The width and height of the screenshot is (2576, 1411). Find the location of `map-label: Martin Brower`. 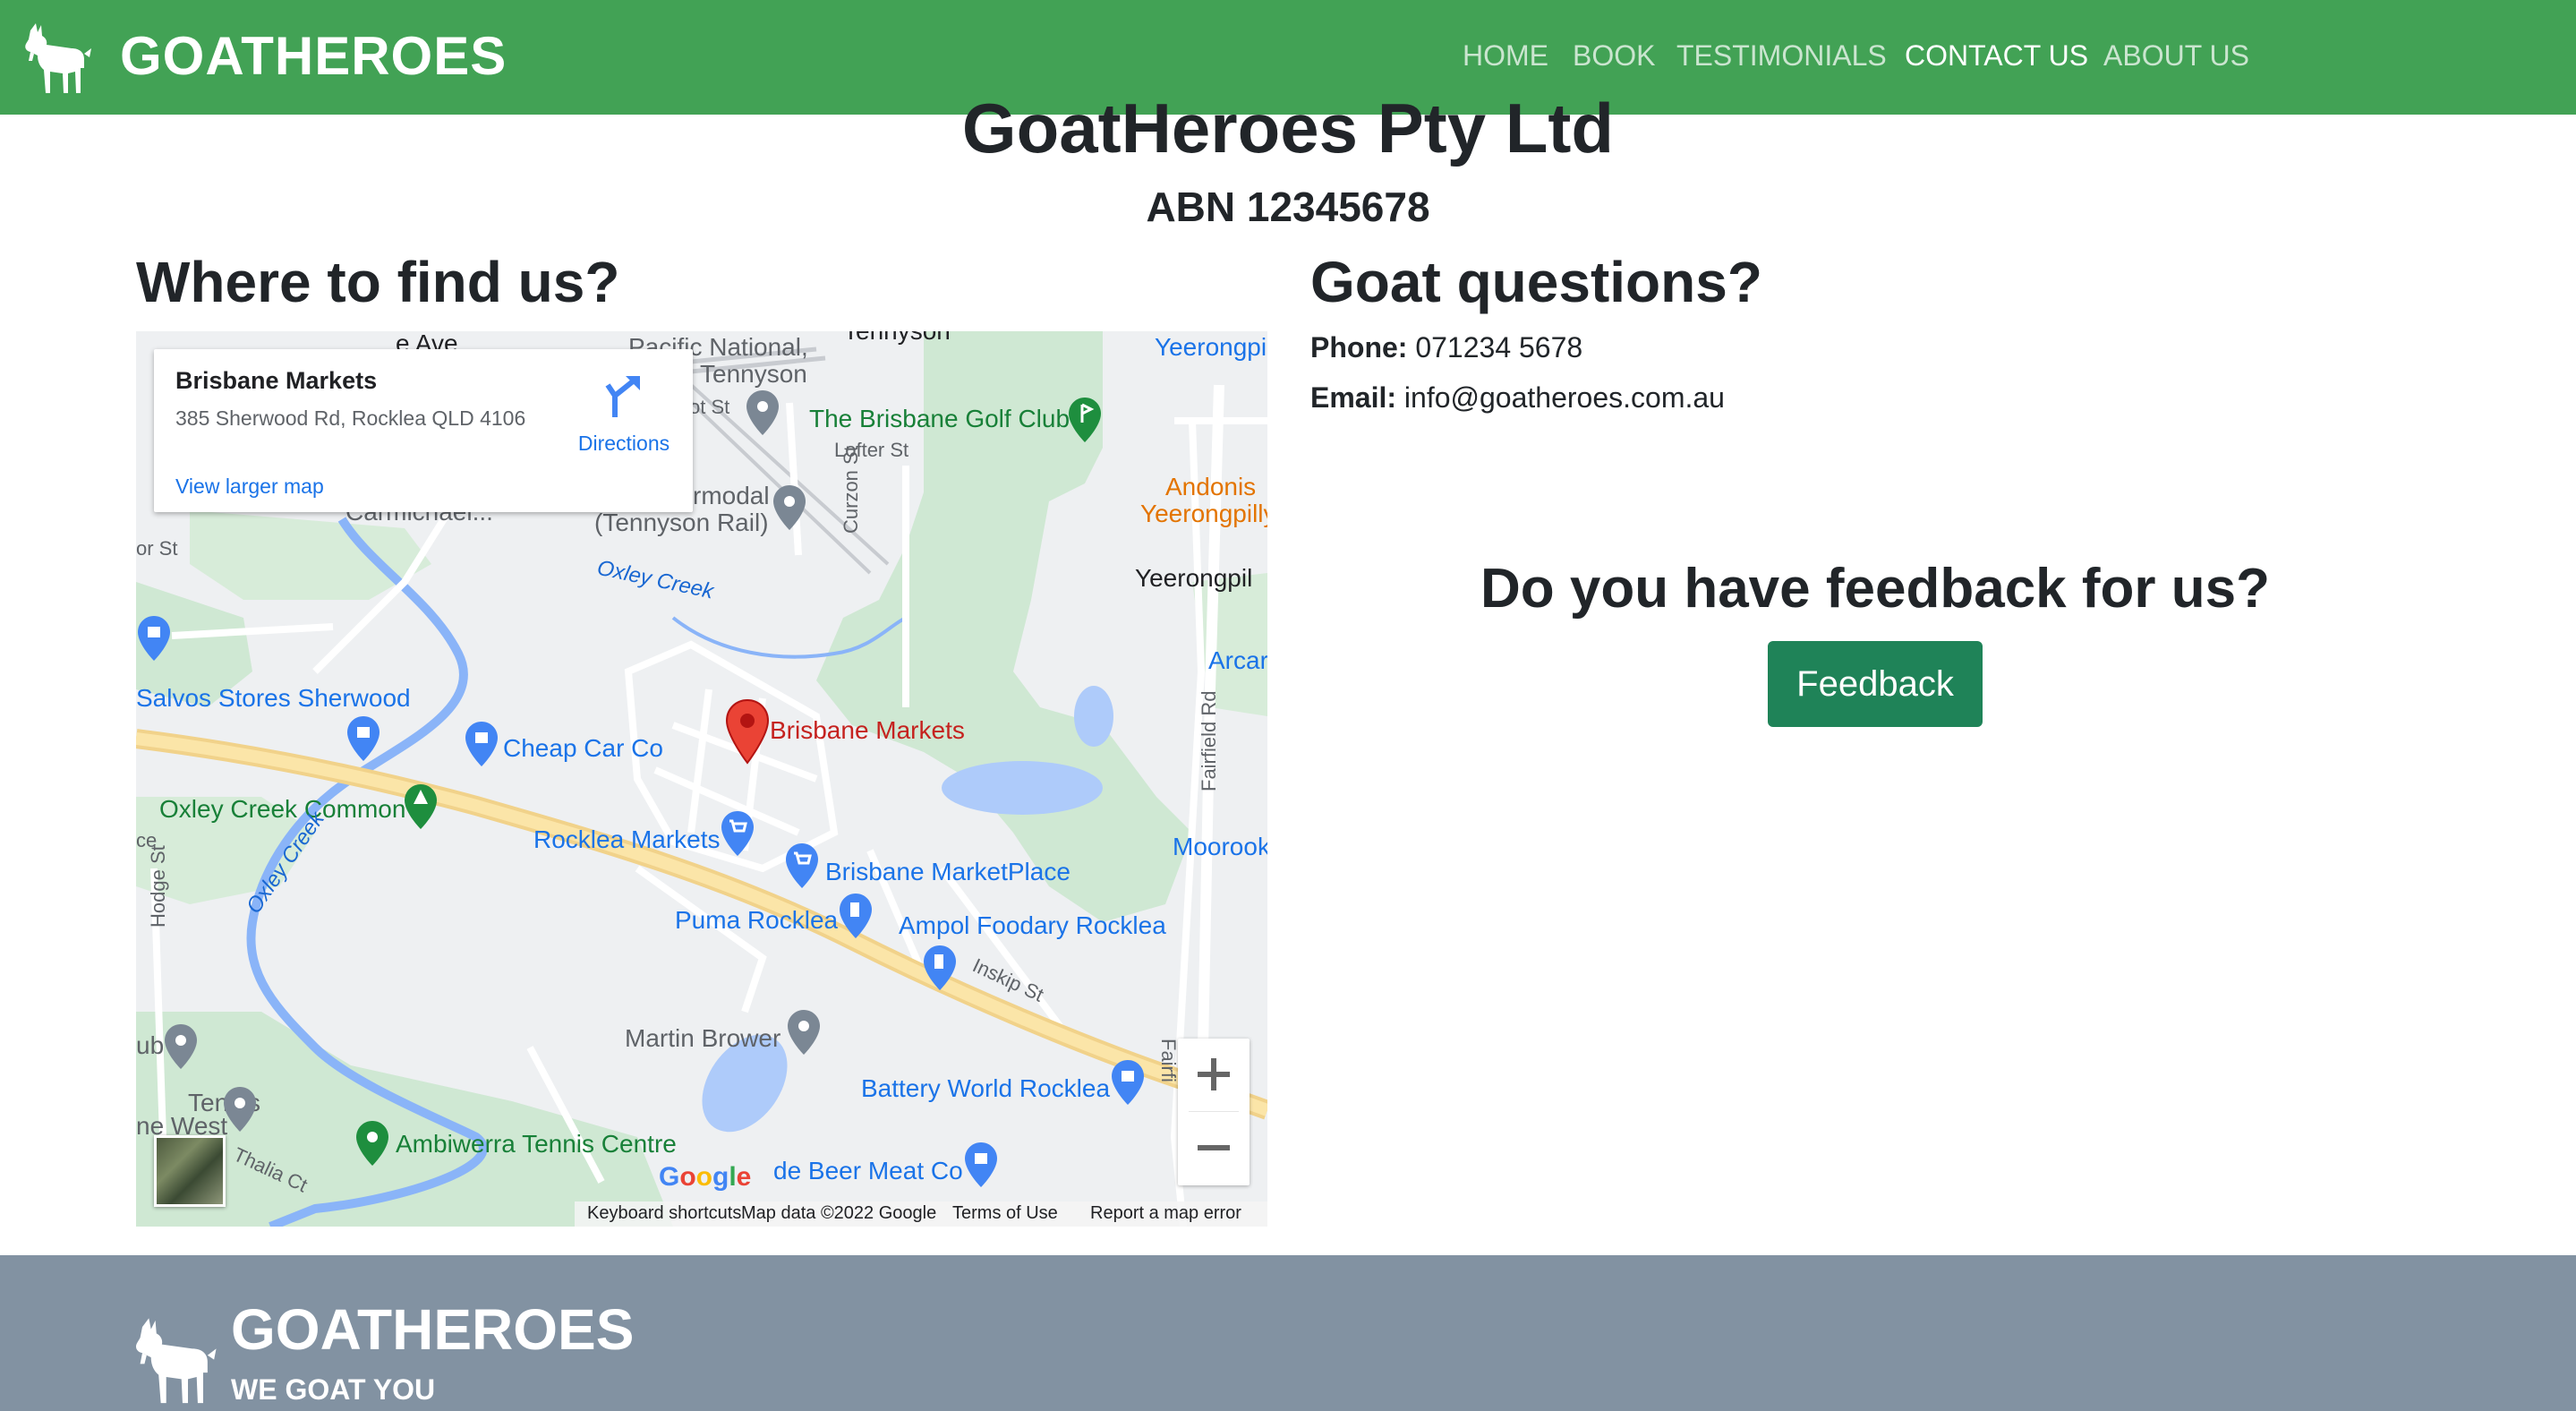

map-label: Martin Brower is located at coordinates (703, 1038).